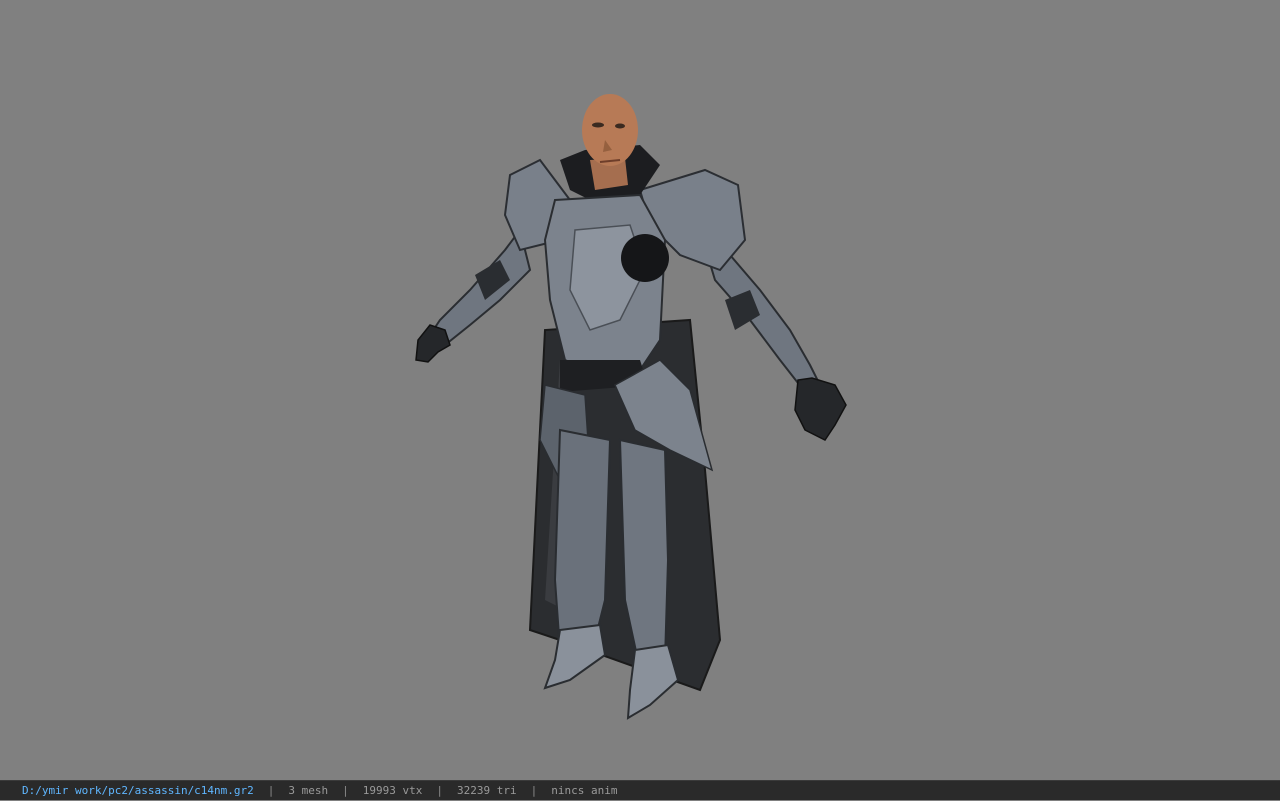  What do you see at coordinates (610, 130) in the screenshot?
I see `head` at bounding box center [610, 130].